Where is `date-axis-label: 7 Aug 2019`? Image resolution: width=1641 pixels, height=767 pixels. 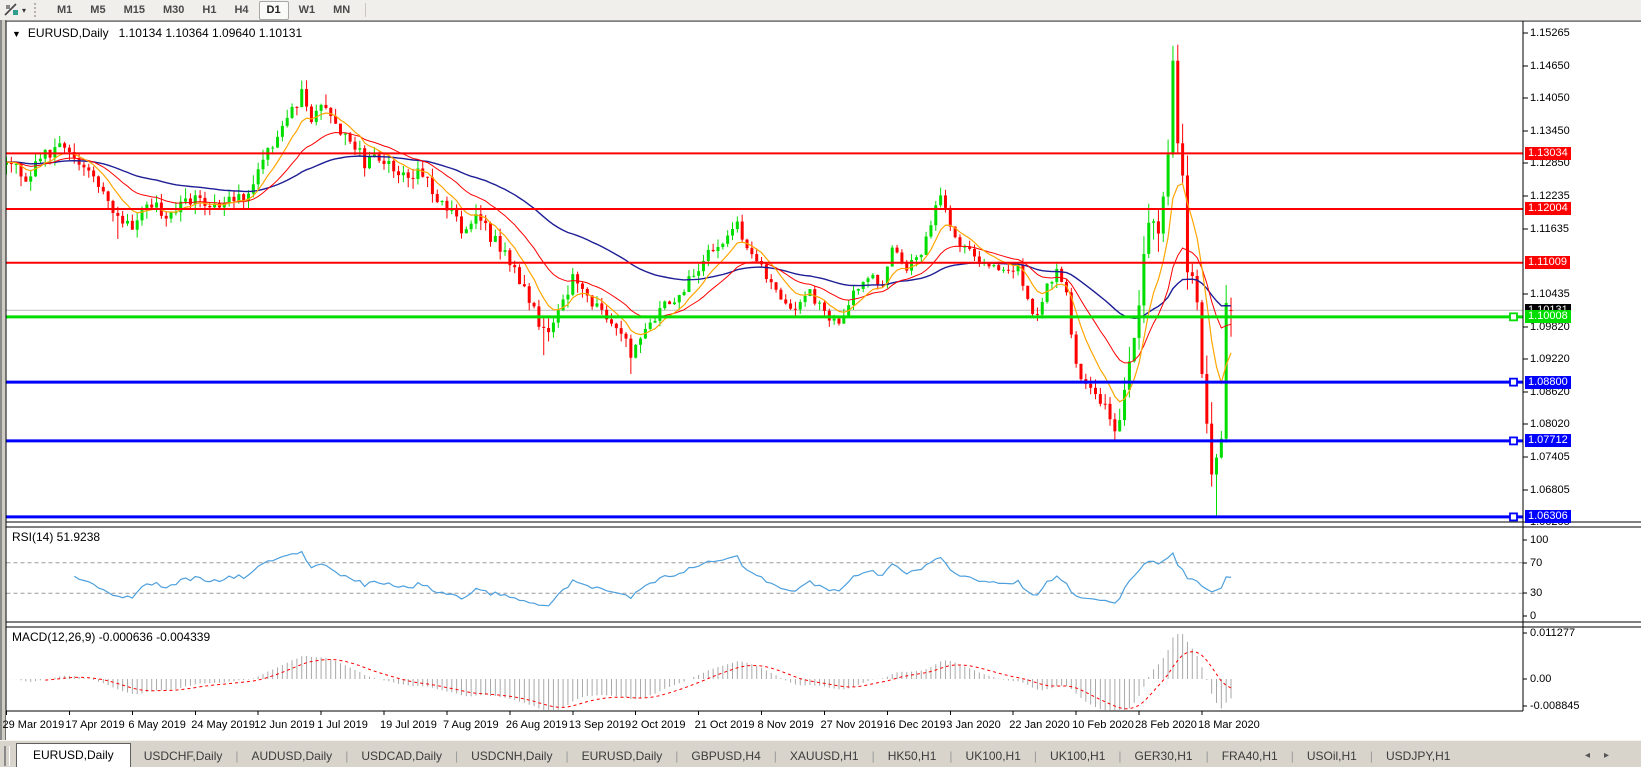 date-axis-label: 7 Aug 2019 is located at coordinates (470, 725).